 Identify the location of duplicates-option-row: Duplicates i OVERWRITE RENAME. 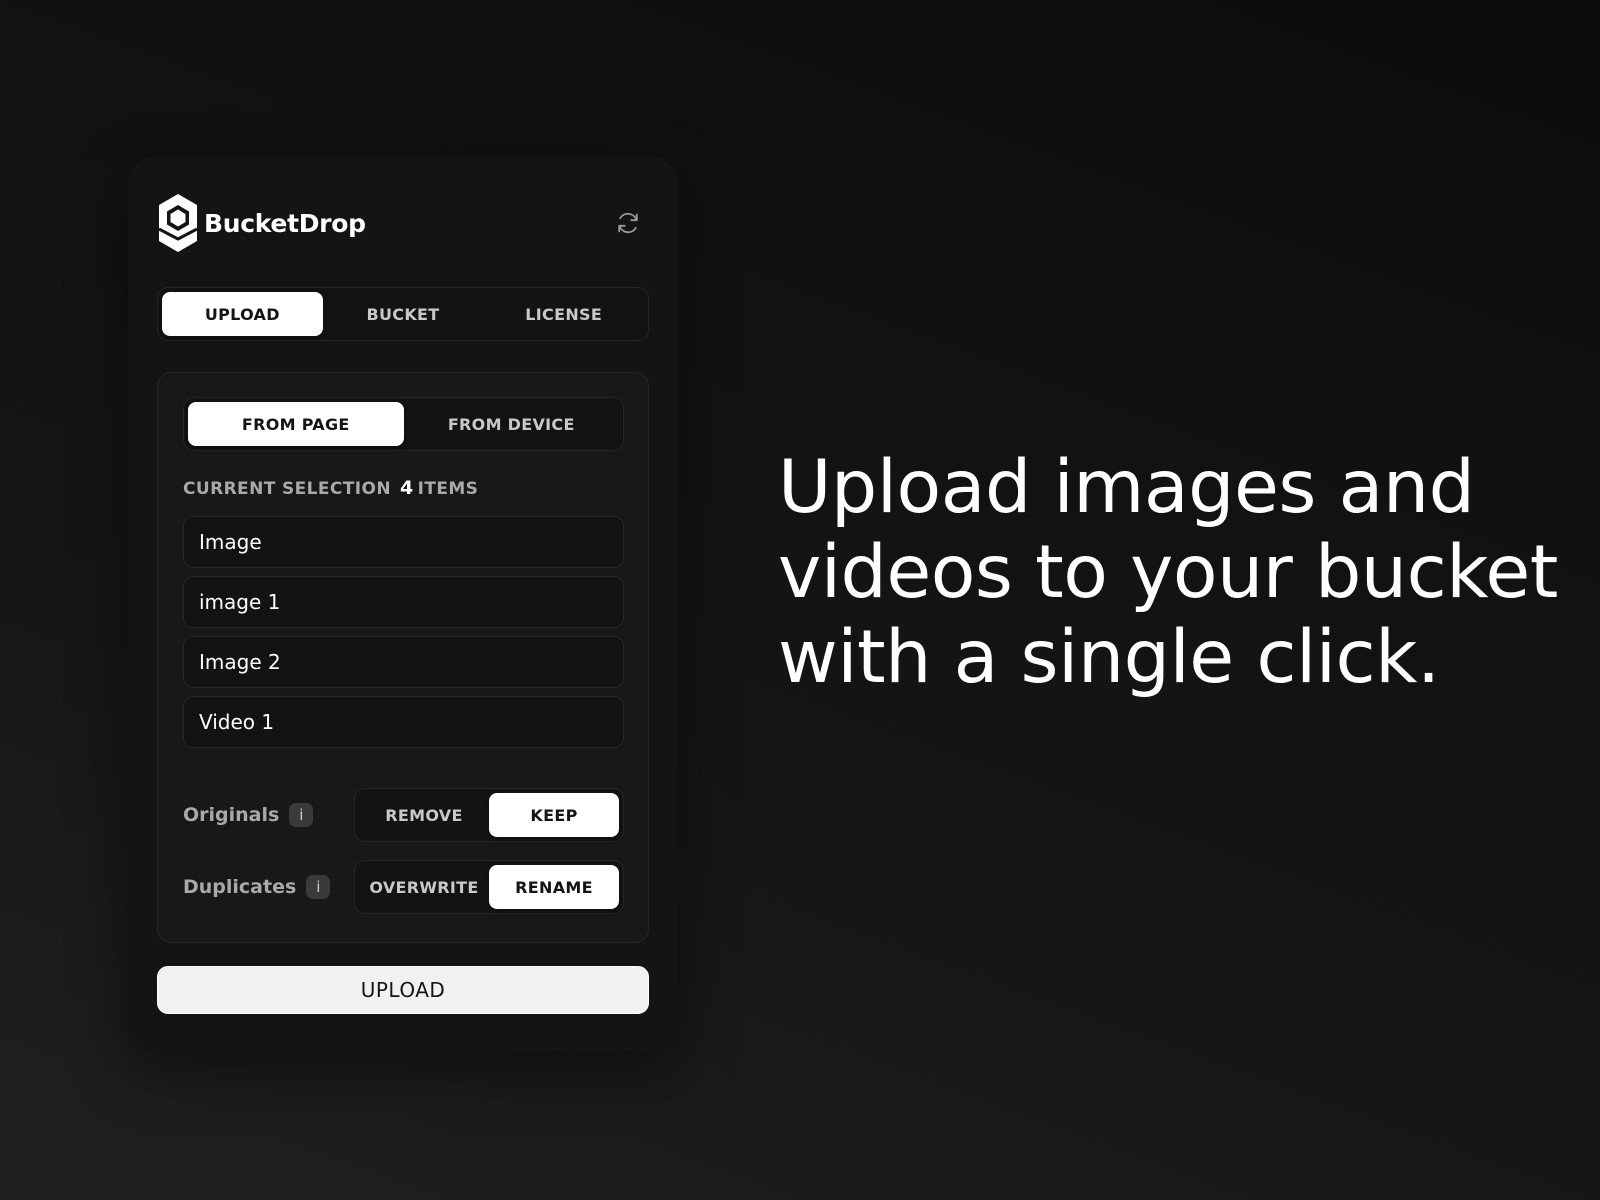
(403, 887).